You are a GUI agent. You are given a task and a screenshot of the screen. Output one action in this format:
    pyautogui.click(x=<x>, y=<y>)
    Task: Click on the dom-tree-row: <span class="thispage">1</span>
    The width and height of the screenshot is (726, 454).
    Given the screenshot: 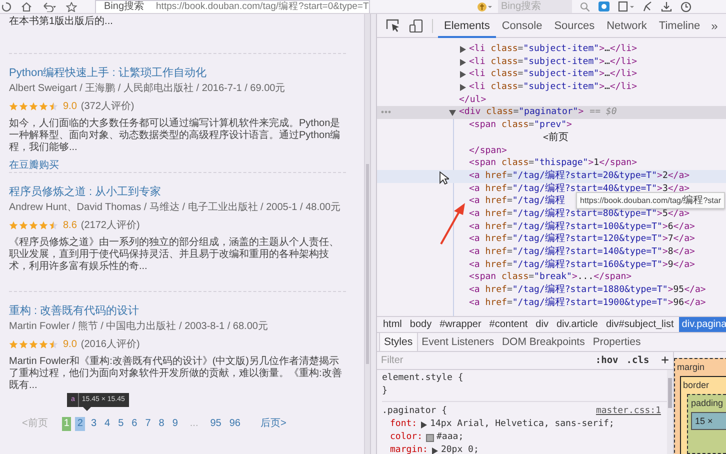 What is the action you would take?
    pyautogui.click(x=551, y=163)
    